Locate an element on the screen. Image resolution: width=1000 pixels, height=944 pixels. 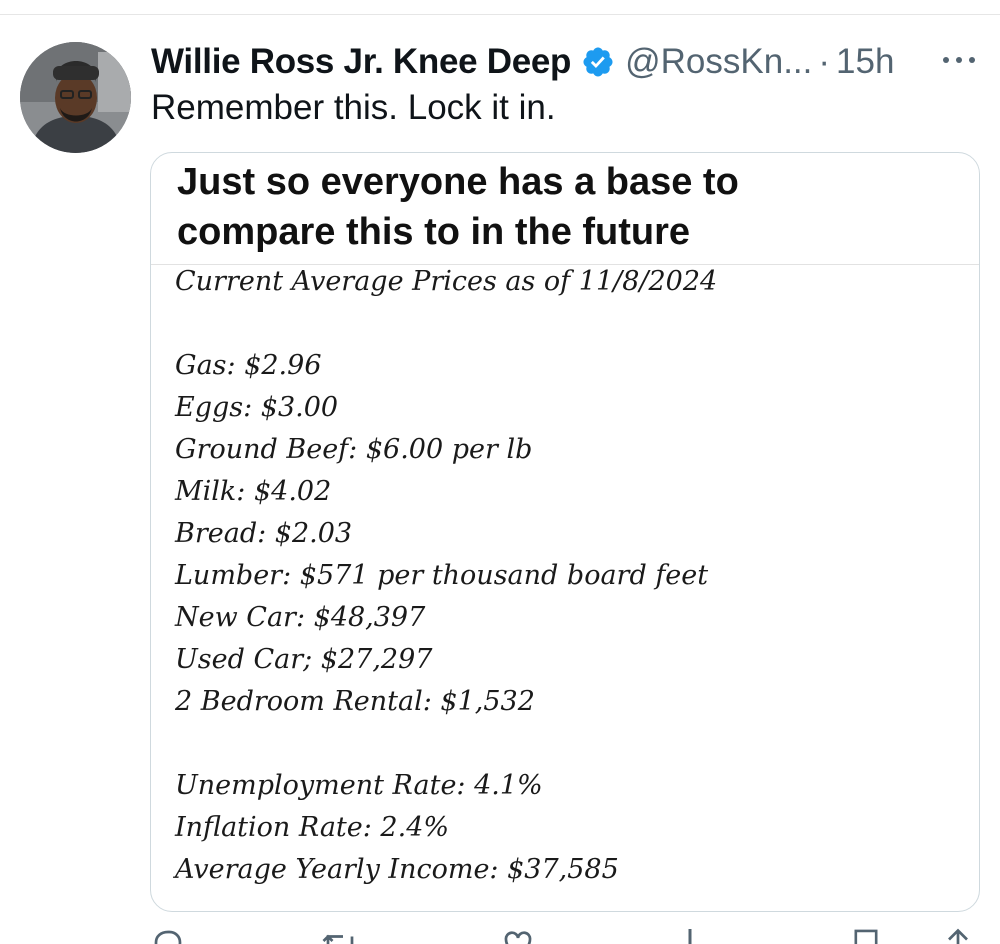
price-item: Bread: $2.03 is located at coordinates (264, 533).